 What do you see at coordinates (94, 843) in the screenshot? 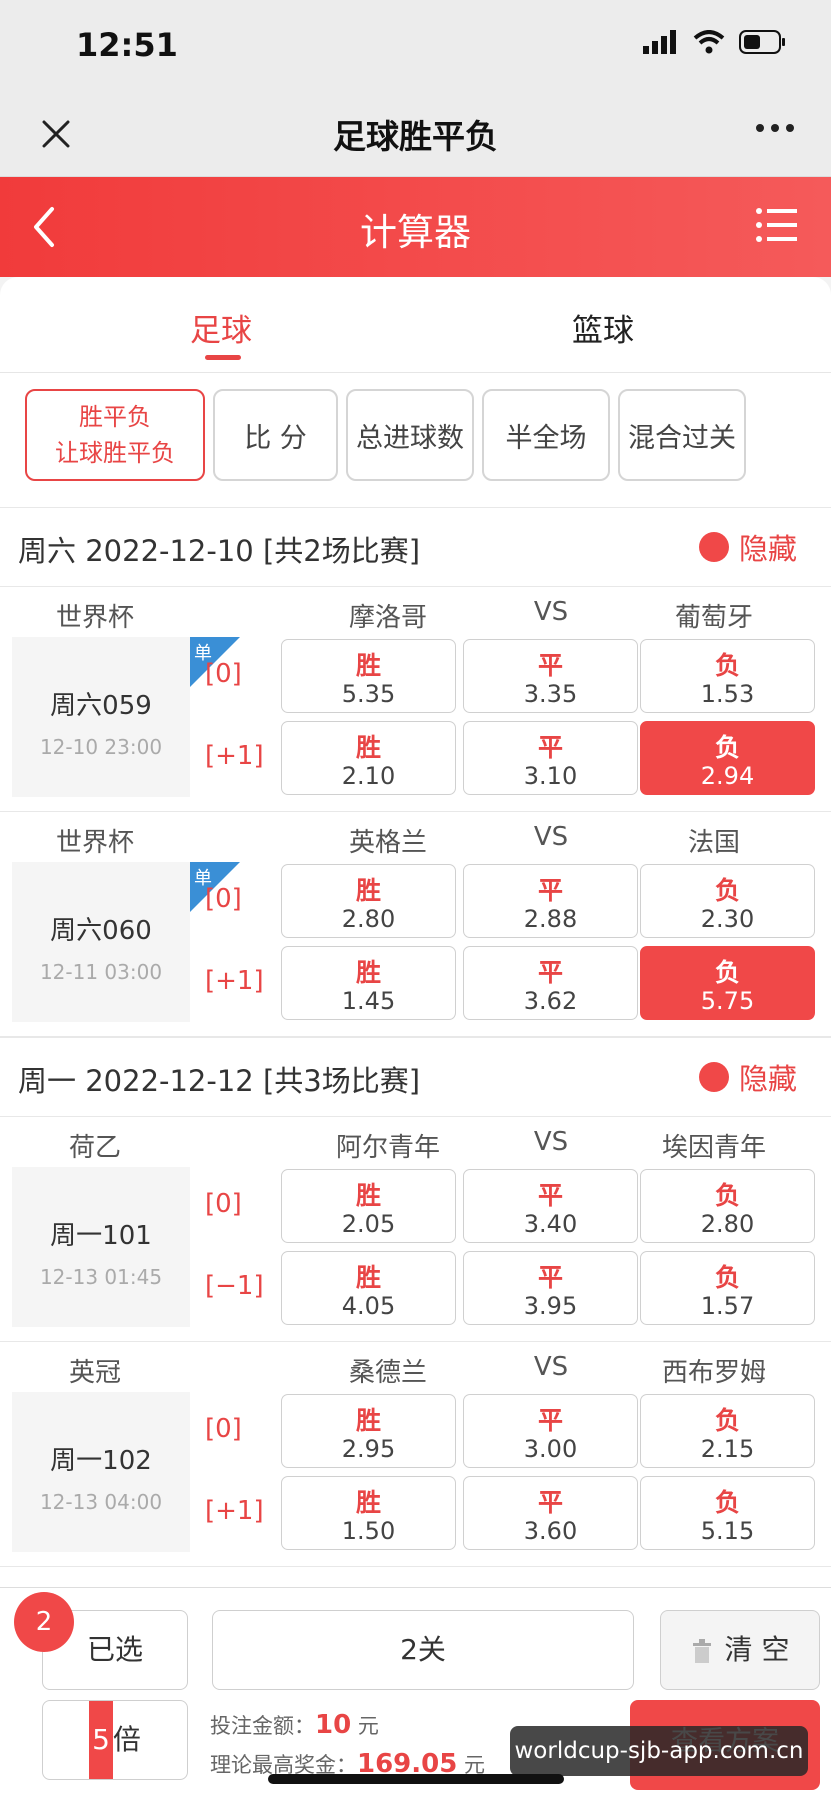
I see `league-name: 世界杯` at bounding box center [94, 843].